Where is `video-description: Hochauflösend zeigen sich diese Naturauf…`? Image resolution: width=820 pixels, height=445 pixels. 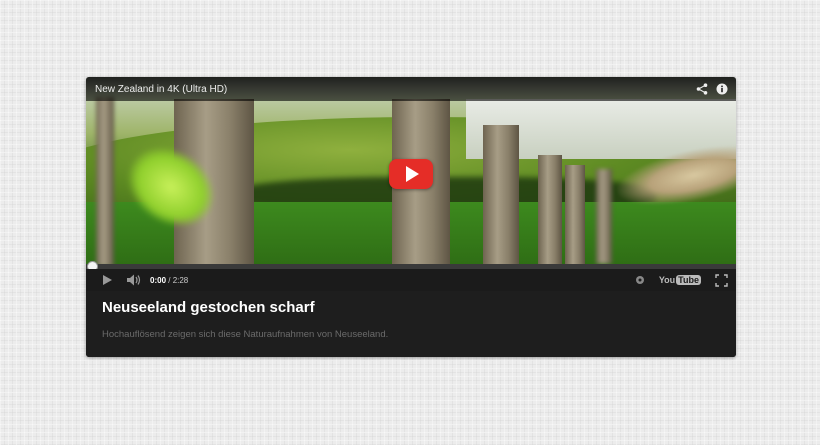
video-description: Hochauflösend zeigen sich diese Naturauf… is located at coordinates (245, 334).